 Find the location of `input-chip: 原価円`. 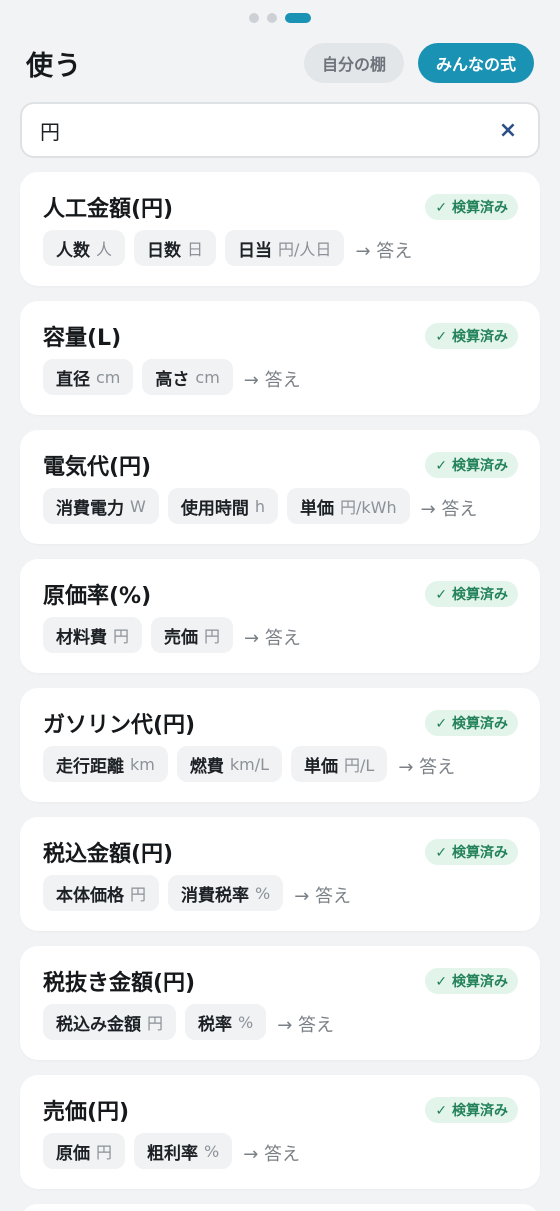

input-chip: 原価円 is located at coordinates (84, 1151).